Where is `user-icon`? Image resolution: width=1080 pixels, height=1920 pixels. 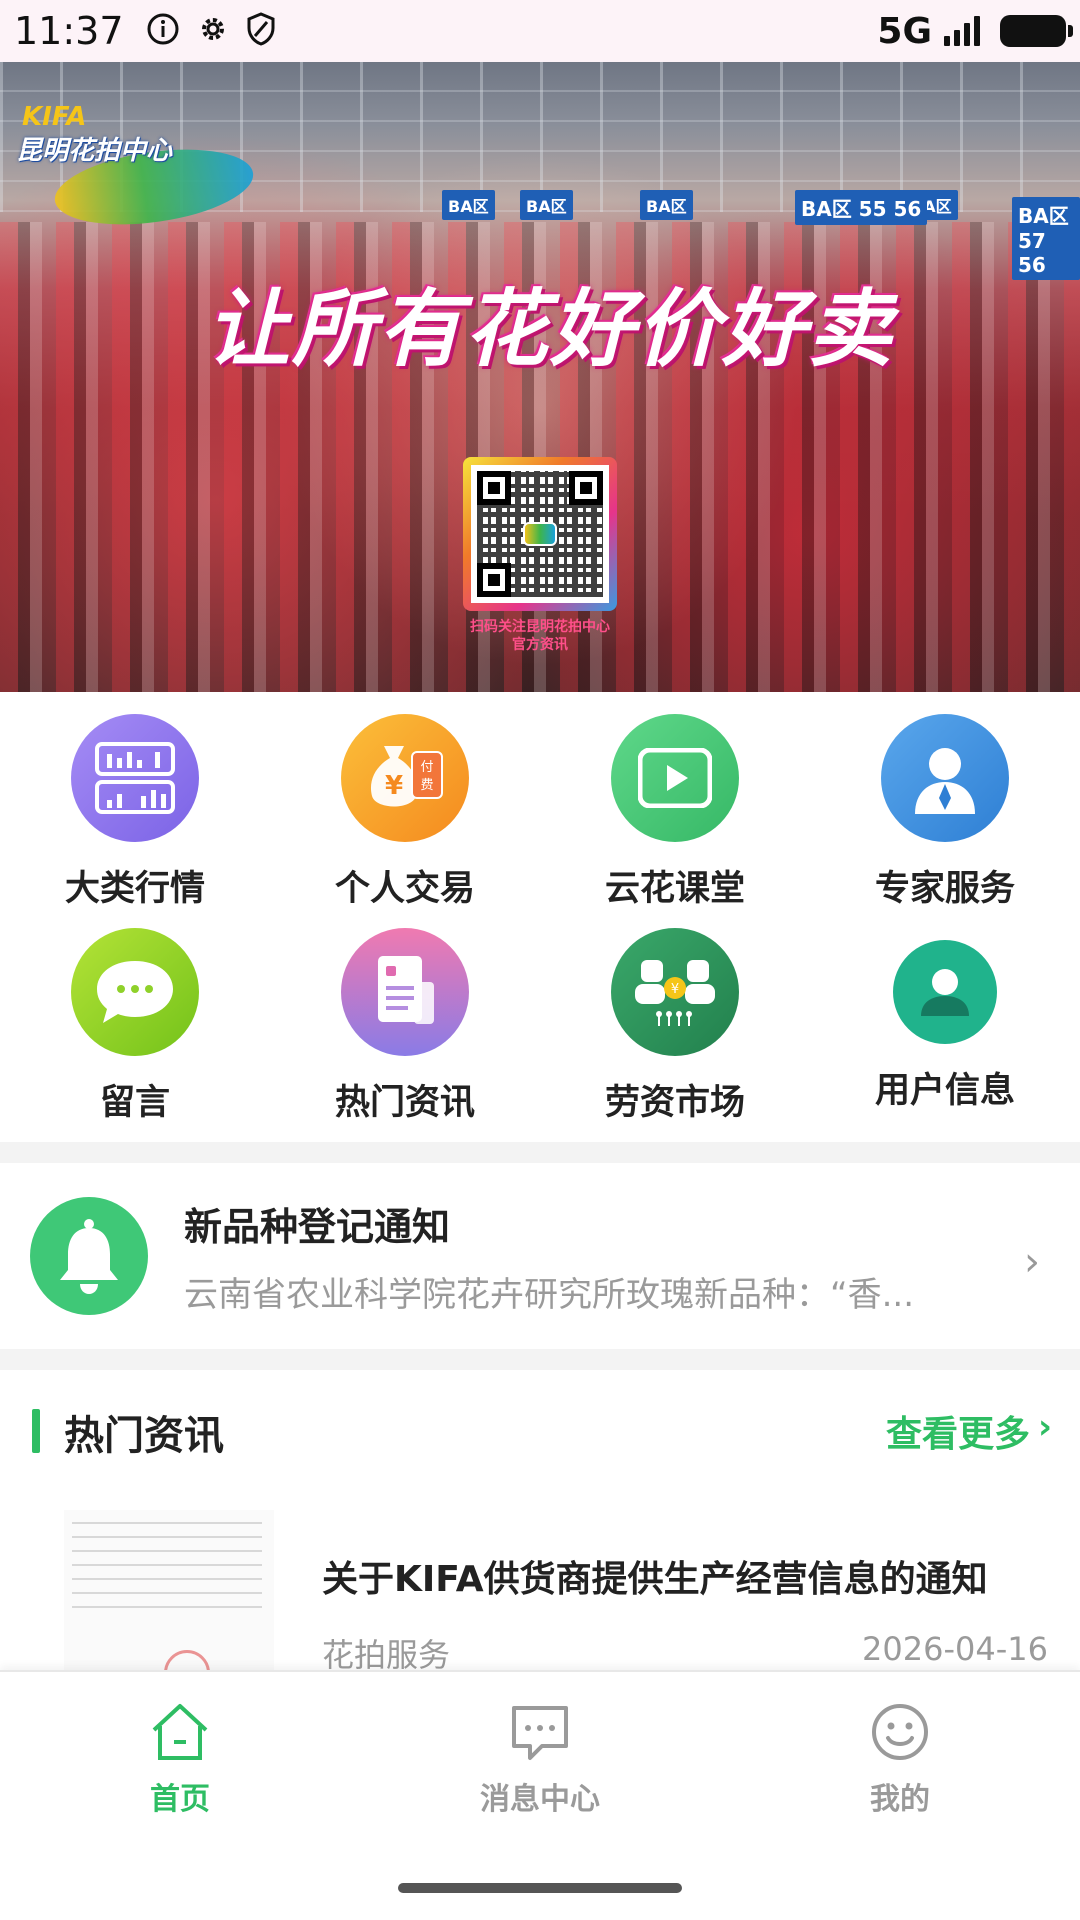
user-icon is located at coordinates (945, 992).